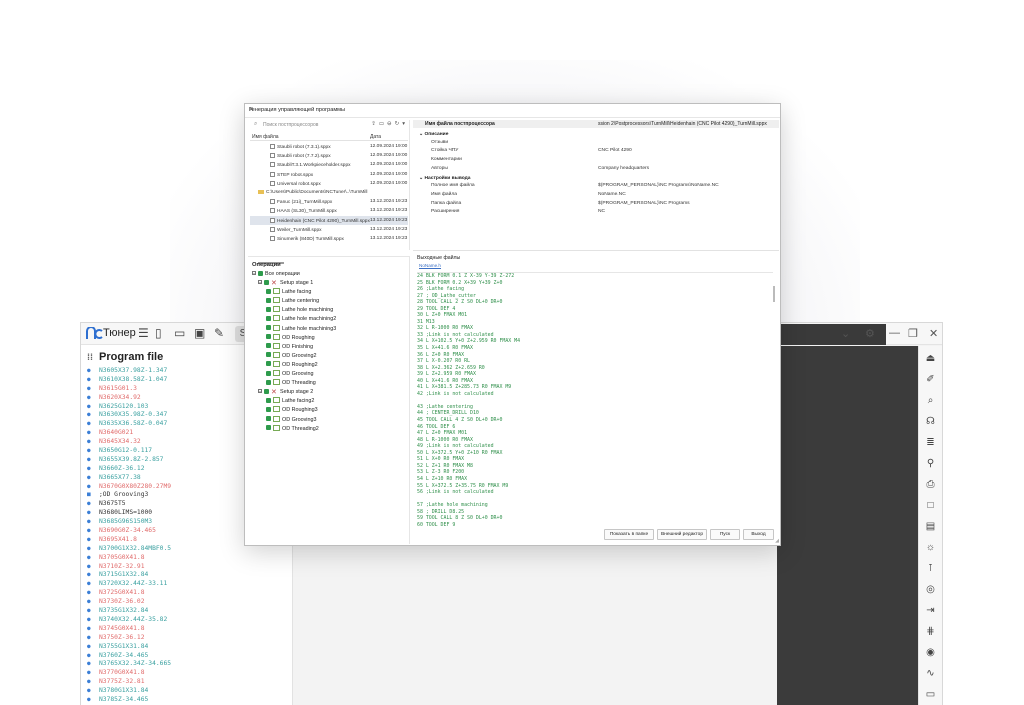 This screenshot has height=705, width=1024. I want to click on property-value: Company headquarters, so click(623, 168).